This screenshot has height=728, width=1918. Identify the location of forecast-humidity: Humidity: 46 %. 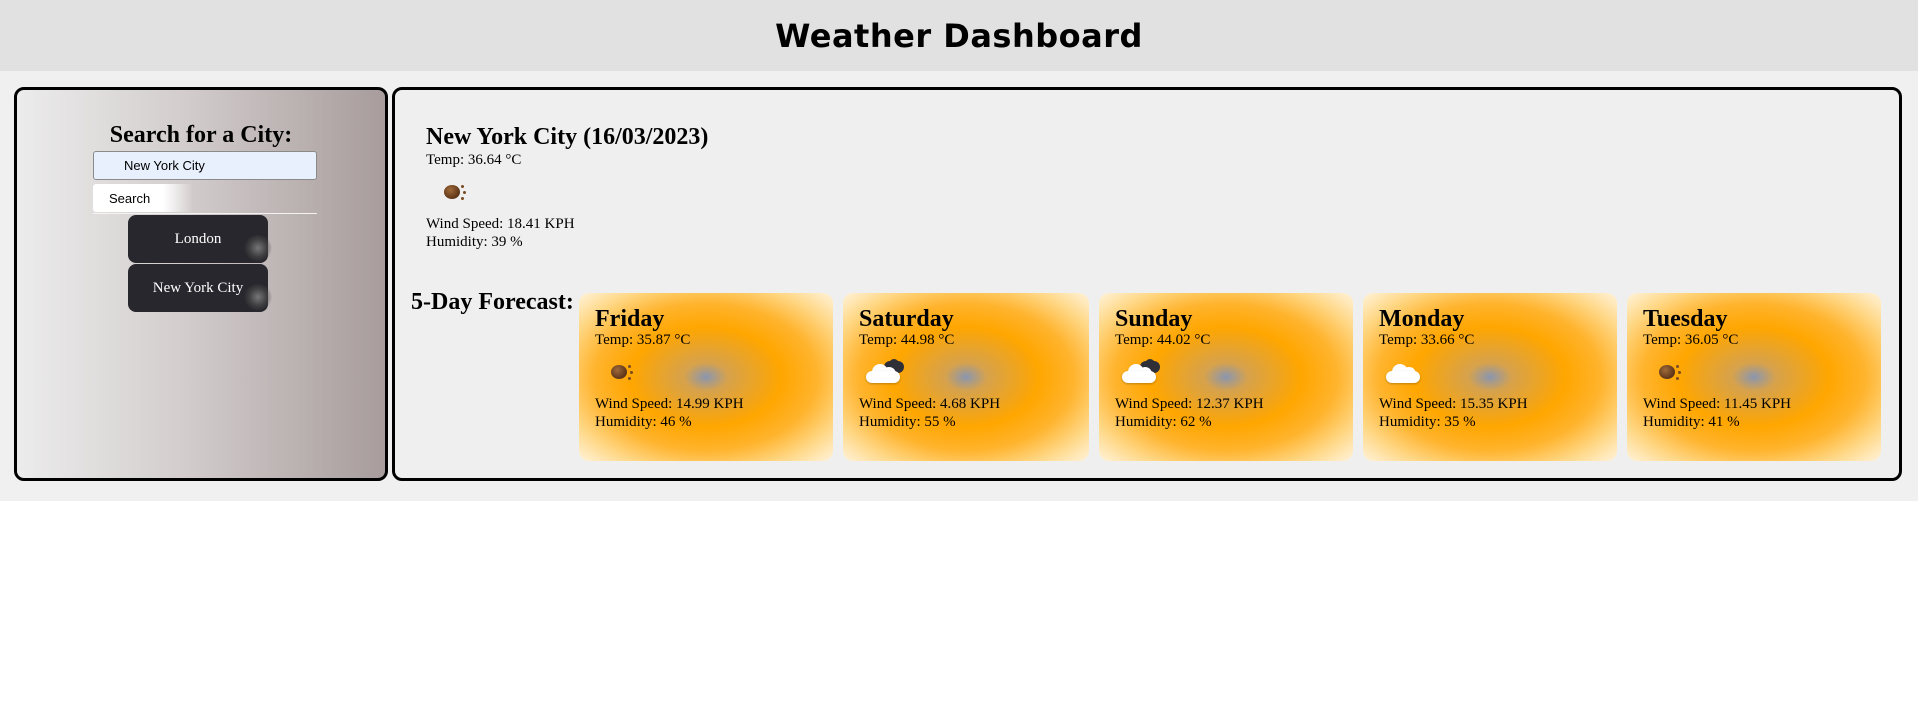
(643, 422).